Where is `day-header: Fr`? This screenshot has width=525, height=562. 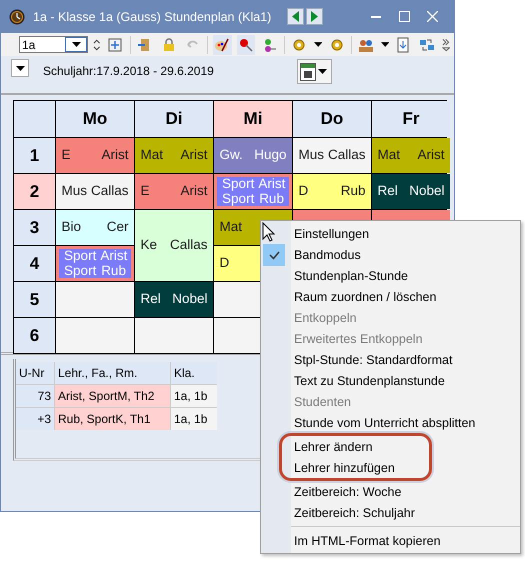
day-header: Fr is located at coordinates (411, 119).